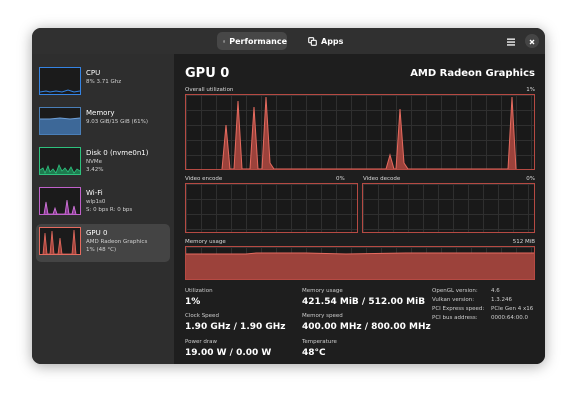 Image resolution: width=577 pixels, height=400 pixels. Describe the element at coordinates (509, 318) in the screenshot. I see `pci-bus-address-value: 0000:64:00.0` at that location.